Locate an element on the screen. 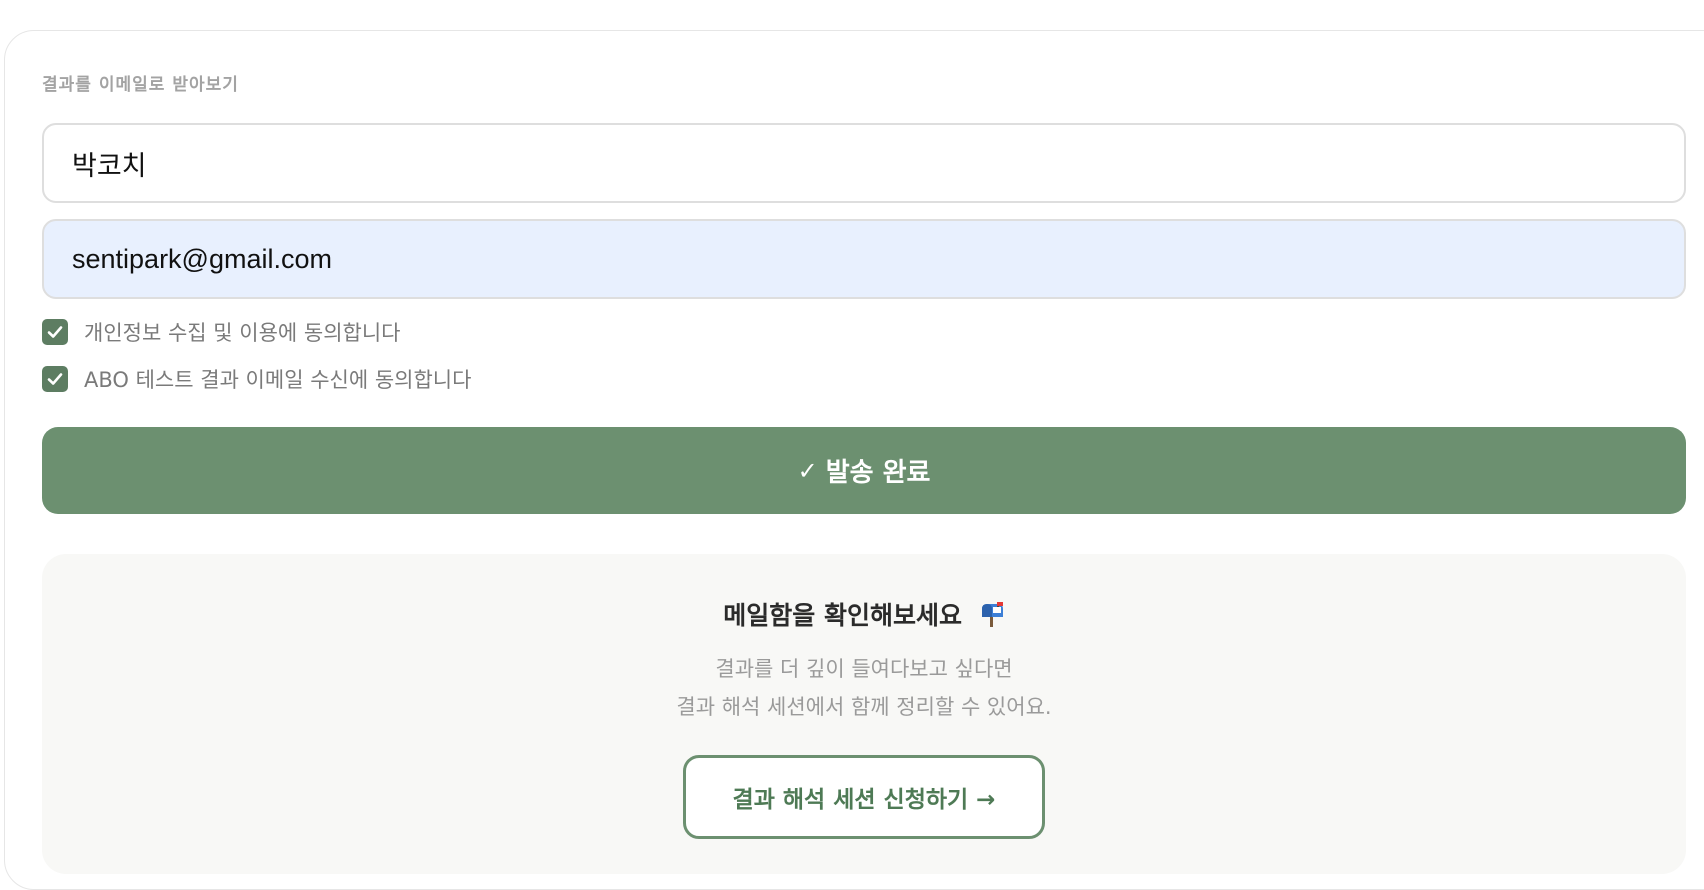 The width and height of the screenshot is (1704, 890). privacy-consent-row: 개인정보 수집 및 이용에 동의합니다 is located at coordinates (221, 332).